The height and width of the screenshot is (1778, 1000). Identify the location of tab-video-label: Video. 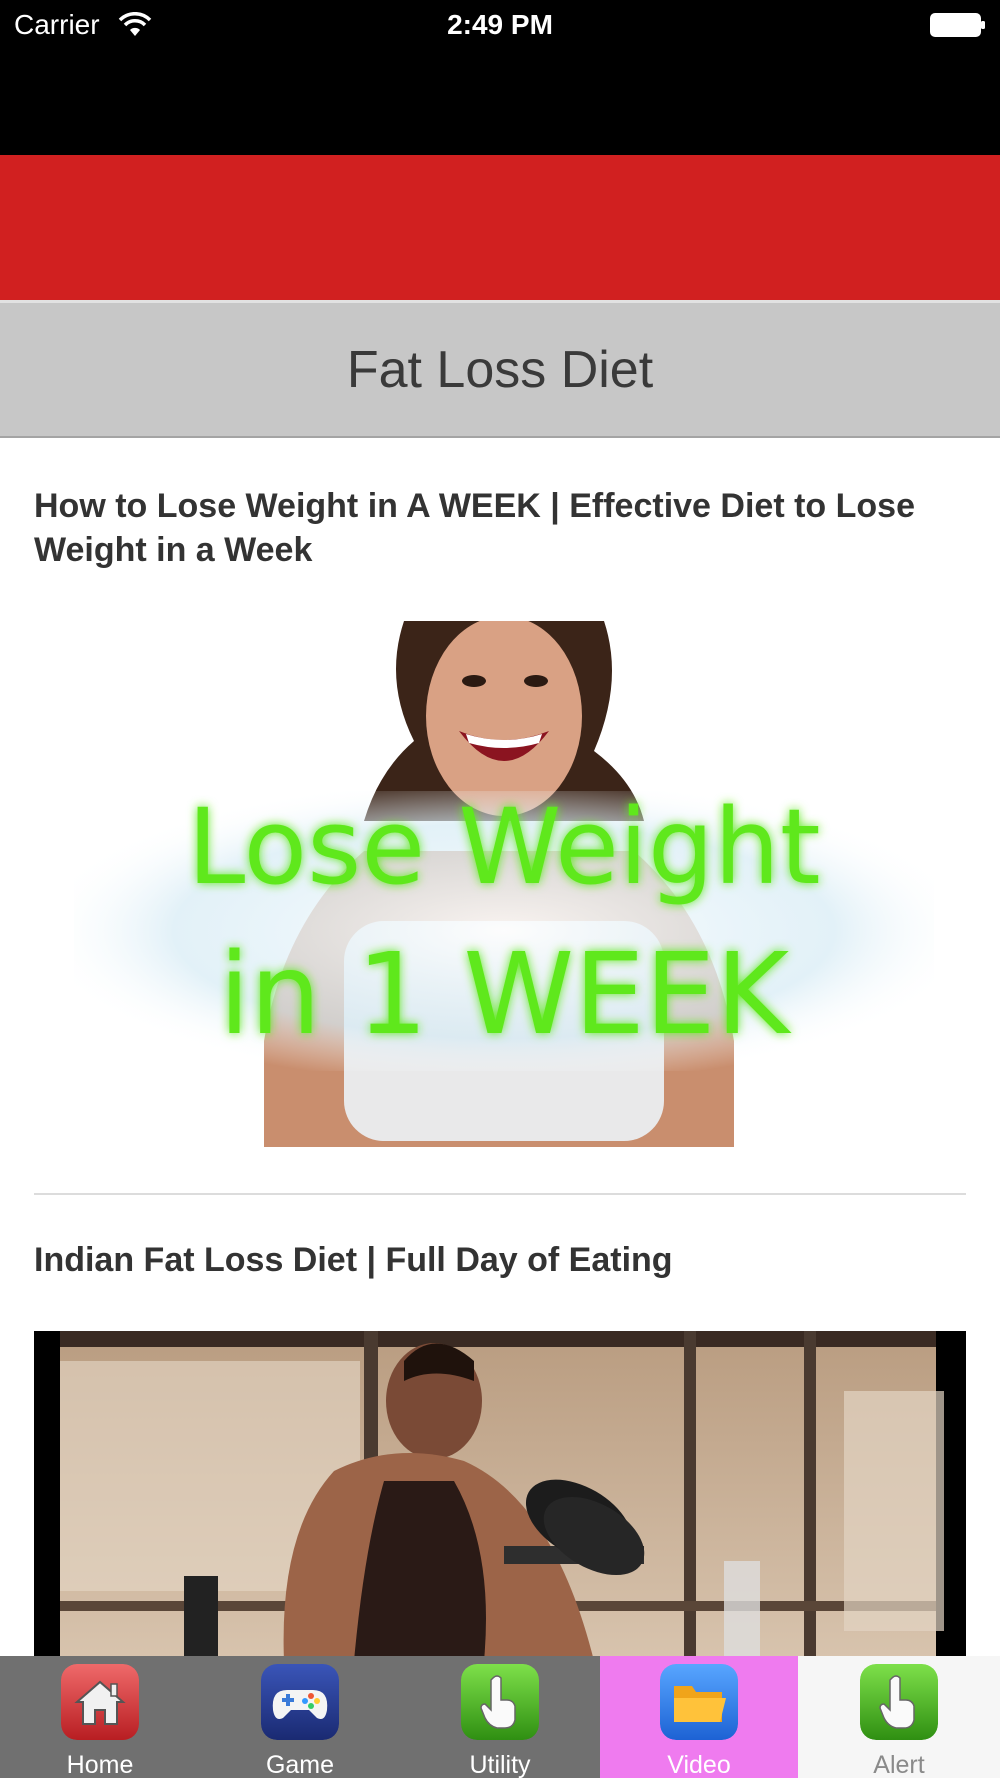
(699, 1764).